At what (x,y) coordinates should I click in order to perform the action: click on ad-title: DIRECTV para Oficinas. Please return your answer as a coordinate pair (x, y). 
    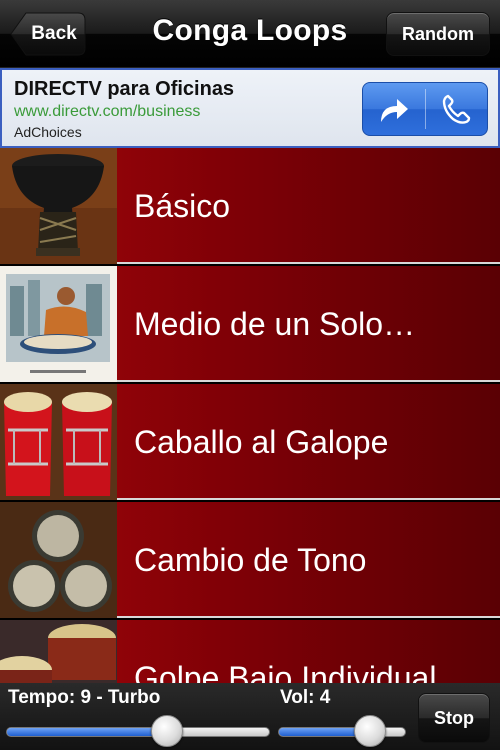
    Looking at the image, I should click on (124, 89).